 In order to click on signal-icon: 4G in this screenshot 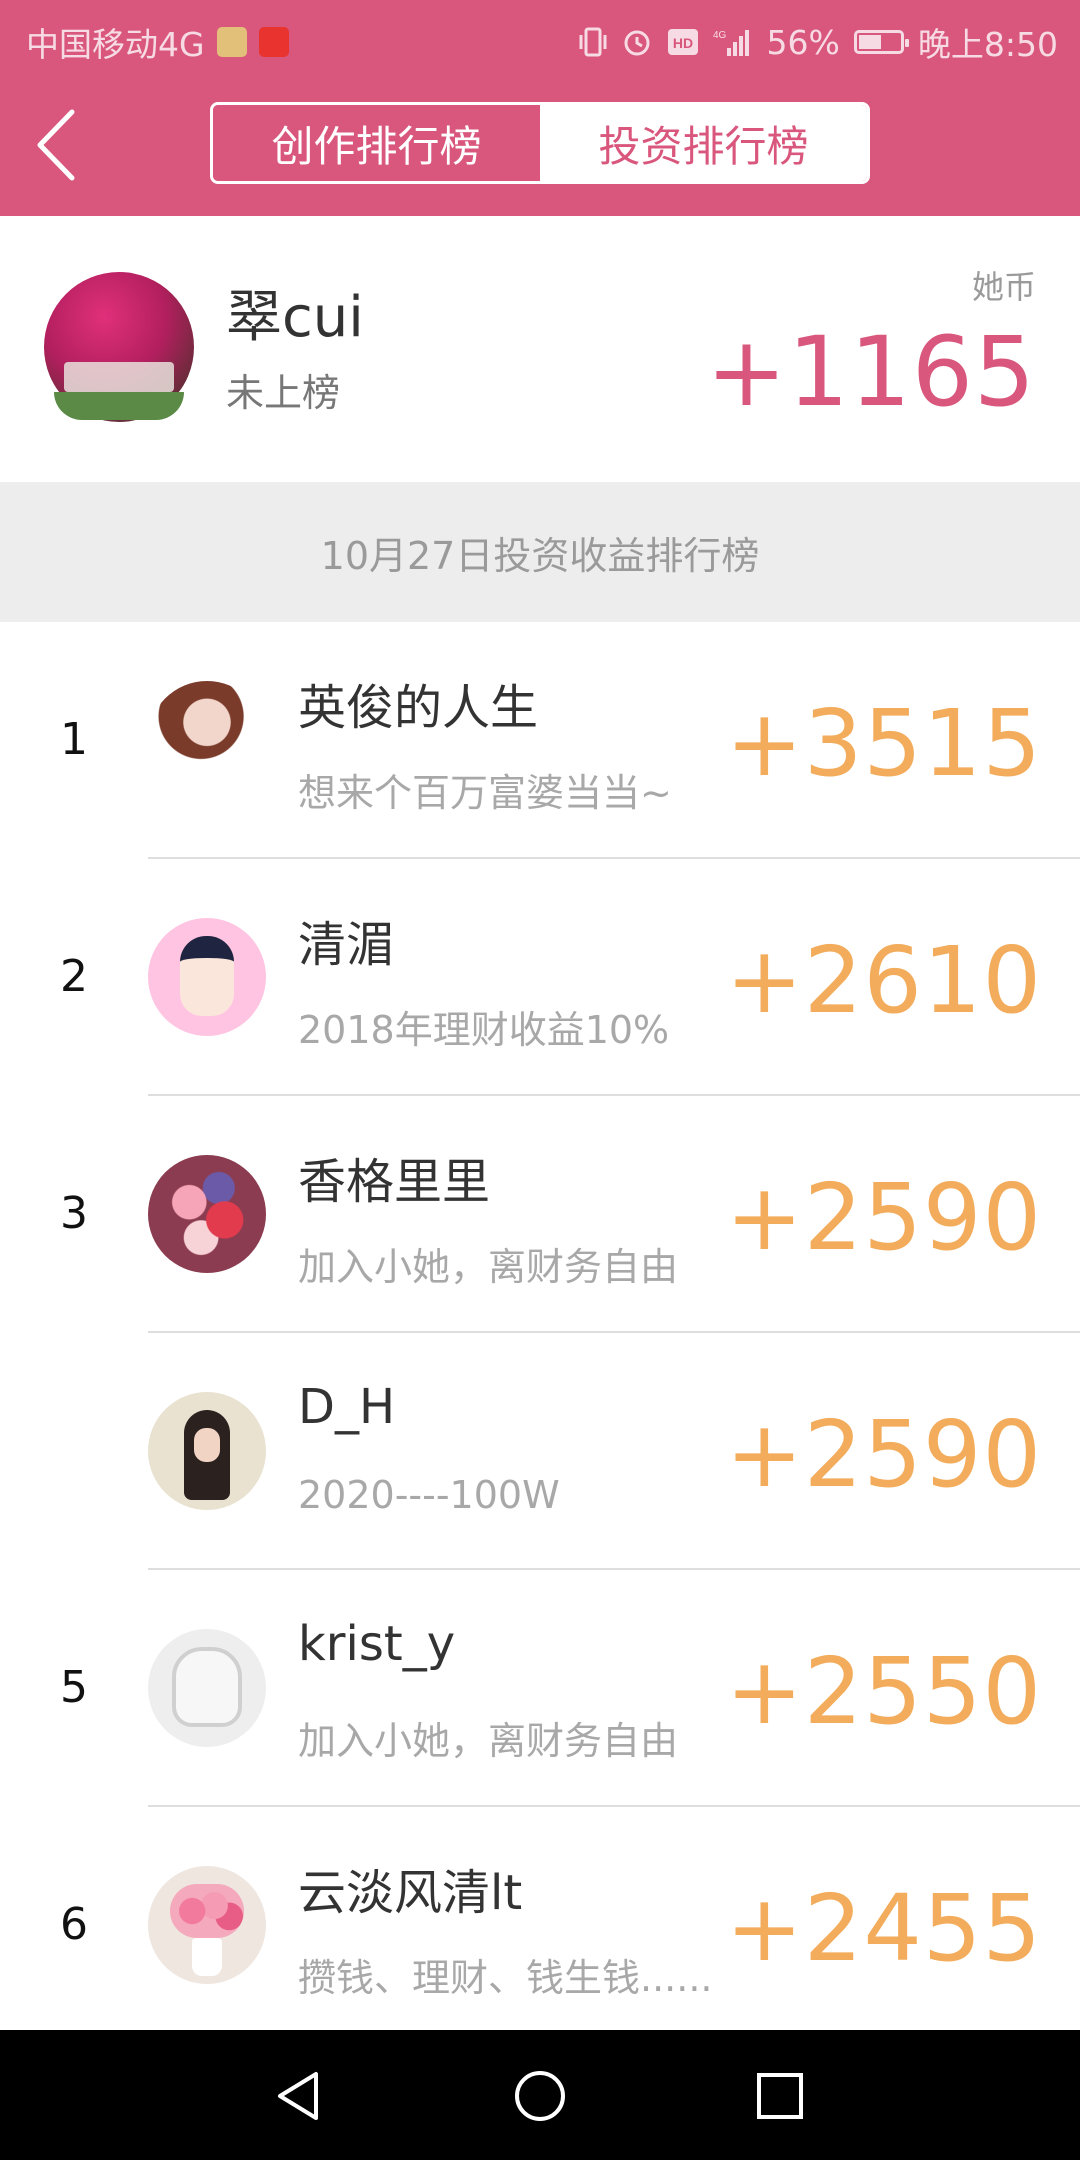, I will do `click(731, 43)`.